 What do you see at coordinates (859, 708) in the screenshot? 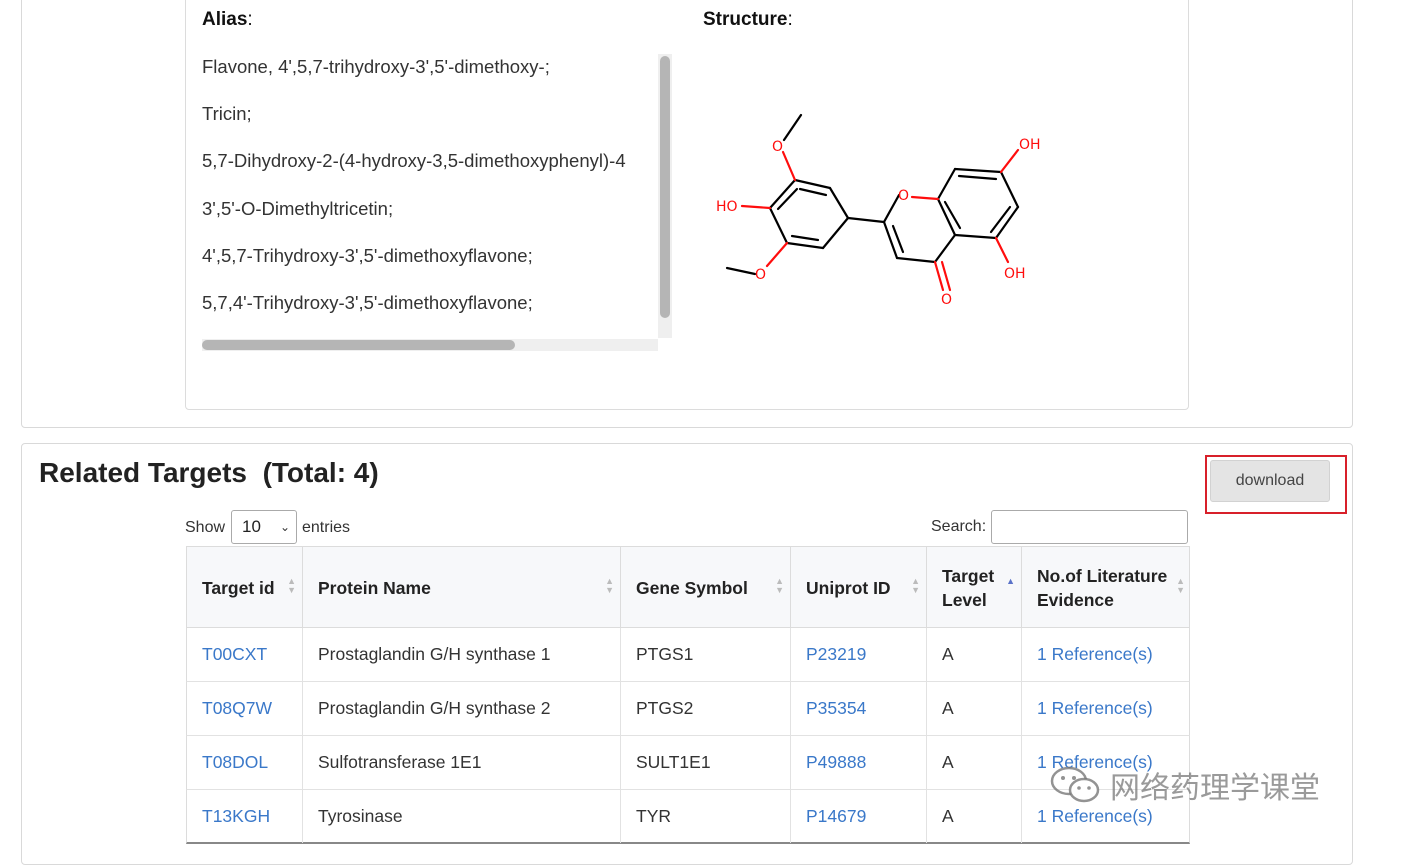
I see `uniprot-id-link: P35354` at bounding box center [859, 708].